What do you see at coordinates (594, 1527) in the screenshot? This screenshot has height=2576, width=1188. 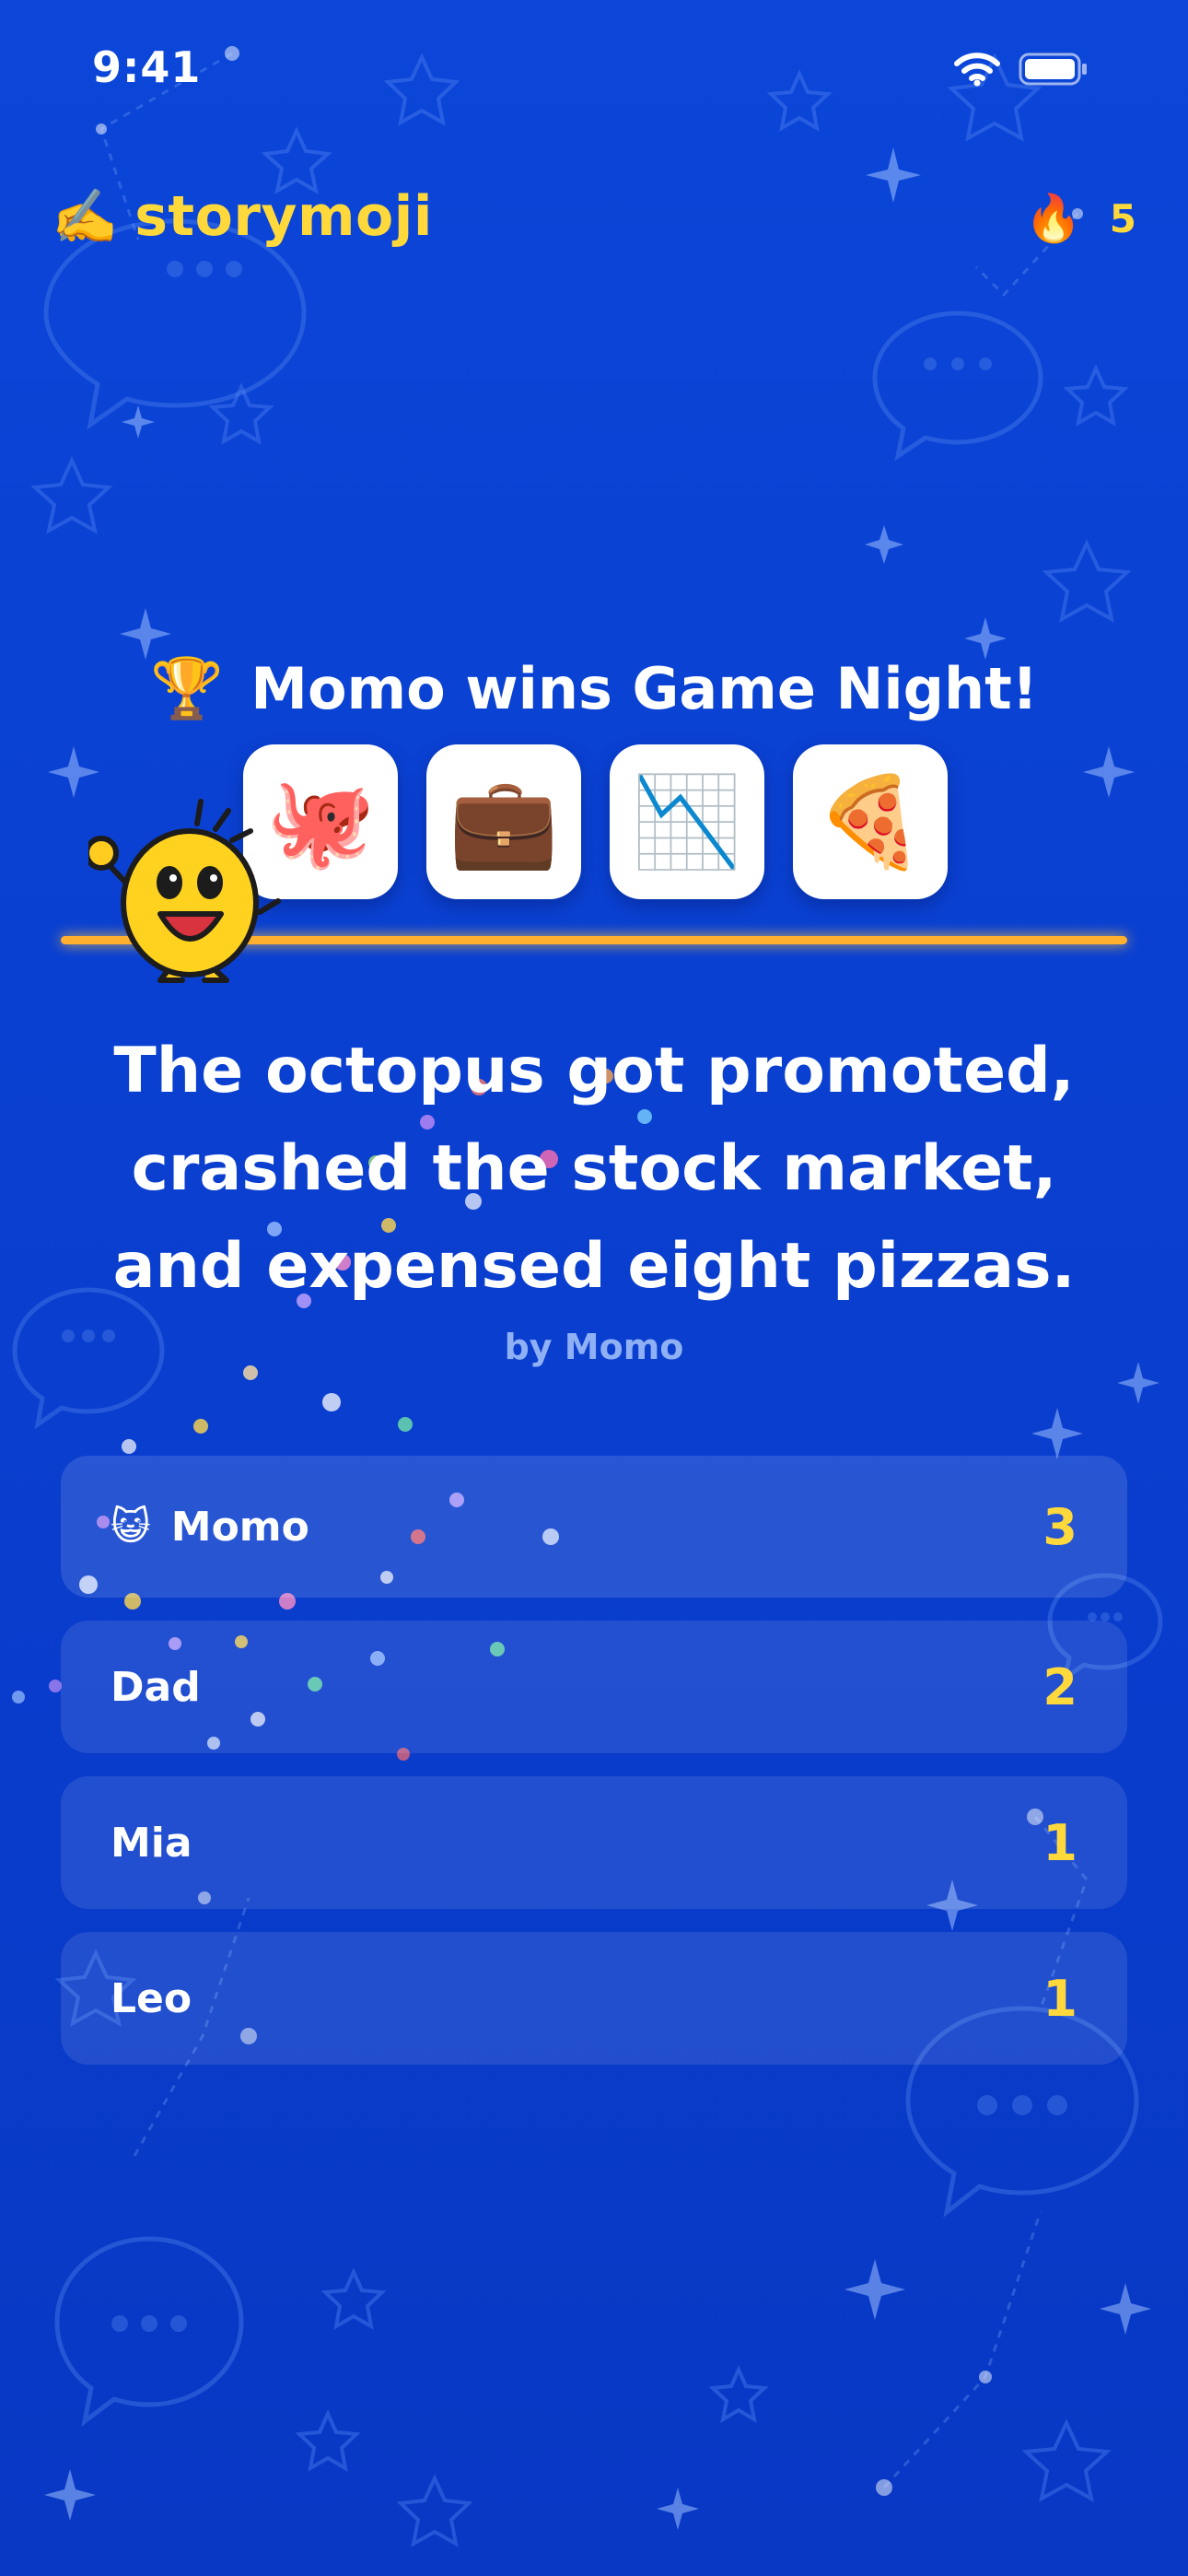 I see `scoreboard-row-momo: 😺 Momo 3` at bounding box center [594, 1527].